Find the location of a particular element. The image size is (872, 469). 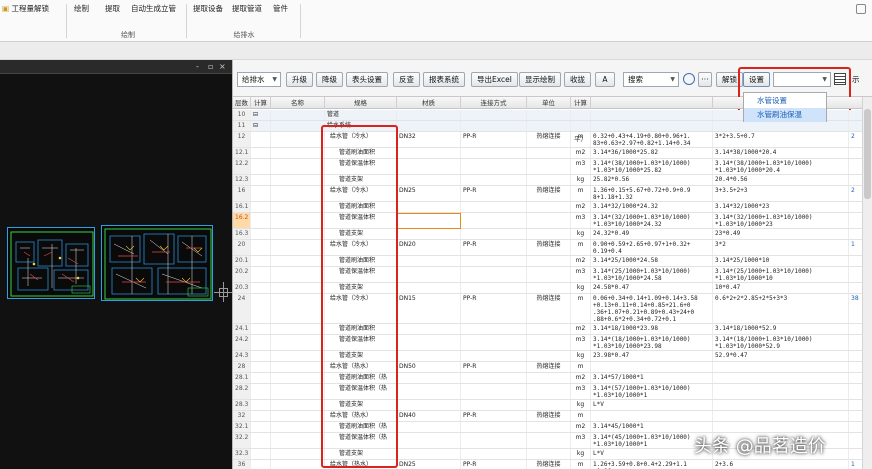

cell-r: 2 is located at coordinates (856, 193).